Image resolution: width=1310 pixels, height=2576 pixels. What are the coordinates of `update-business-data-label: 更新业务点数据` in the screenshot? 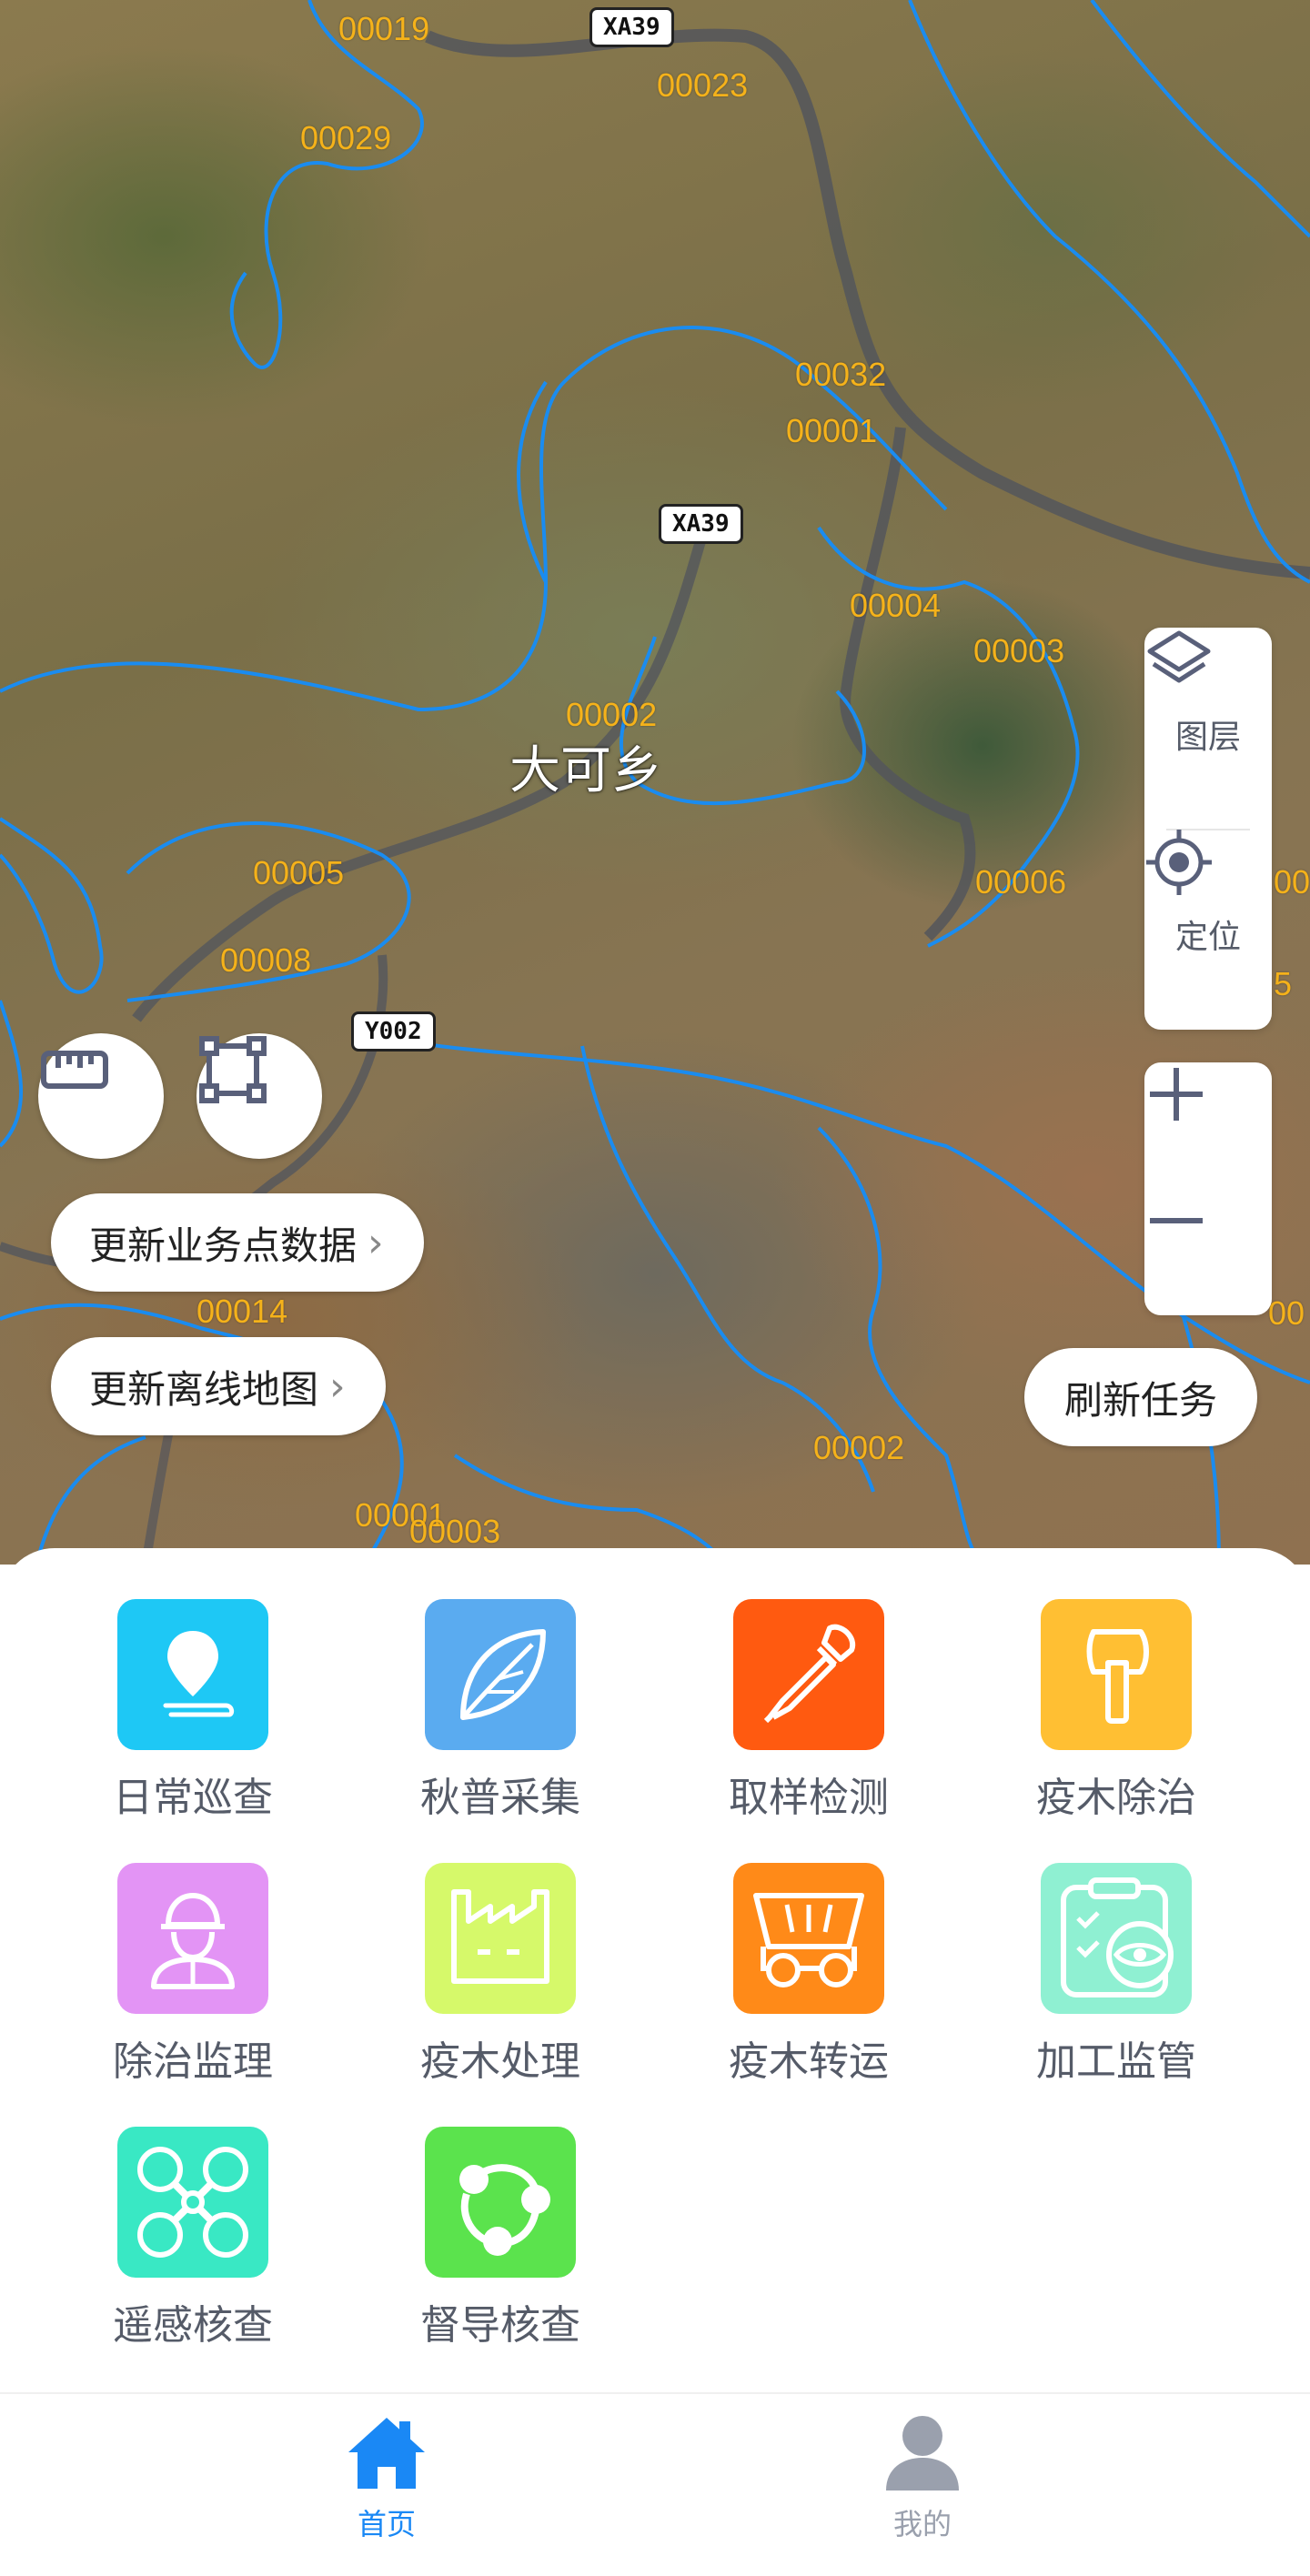 It's located at (224, 1245).